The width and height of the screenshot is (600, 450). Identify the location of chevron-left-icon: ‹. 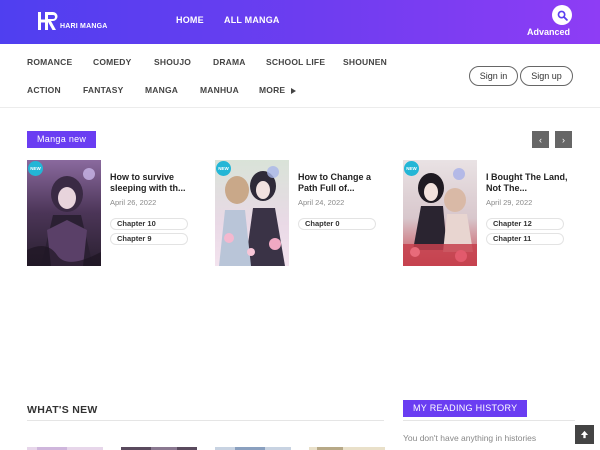
(540, 139).